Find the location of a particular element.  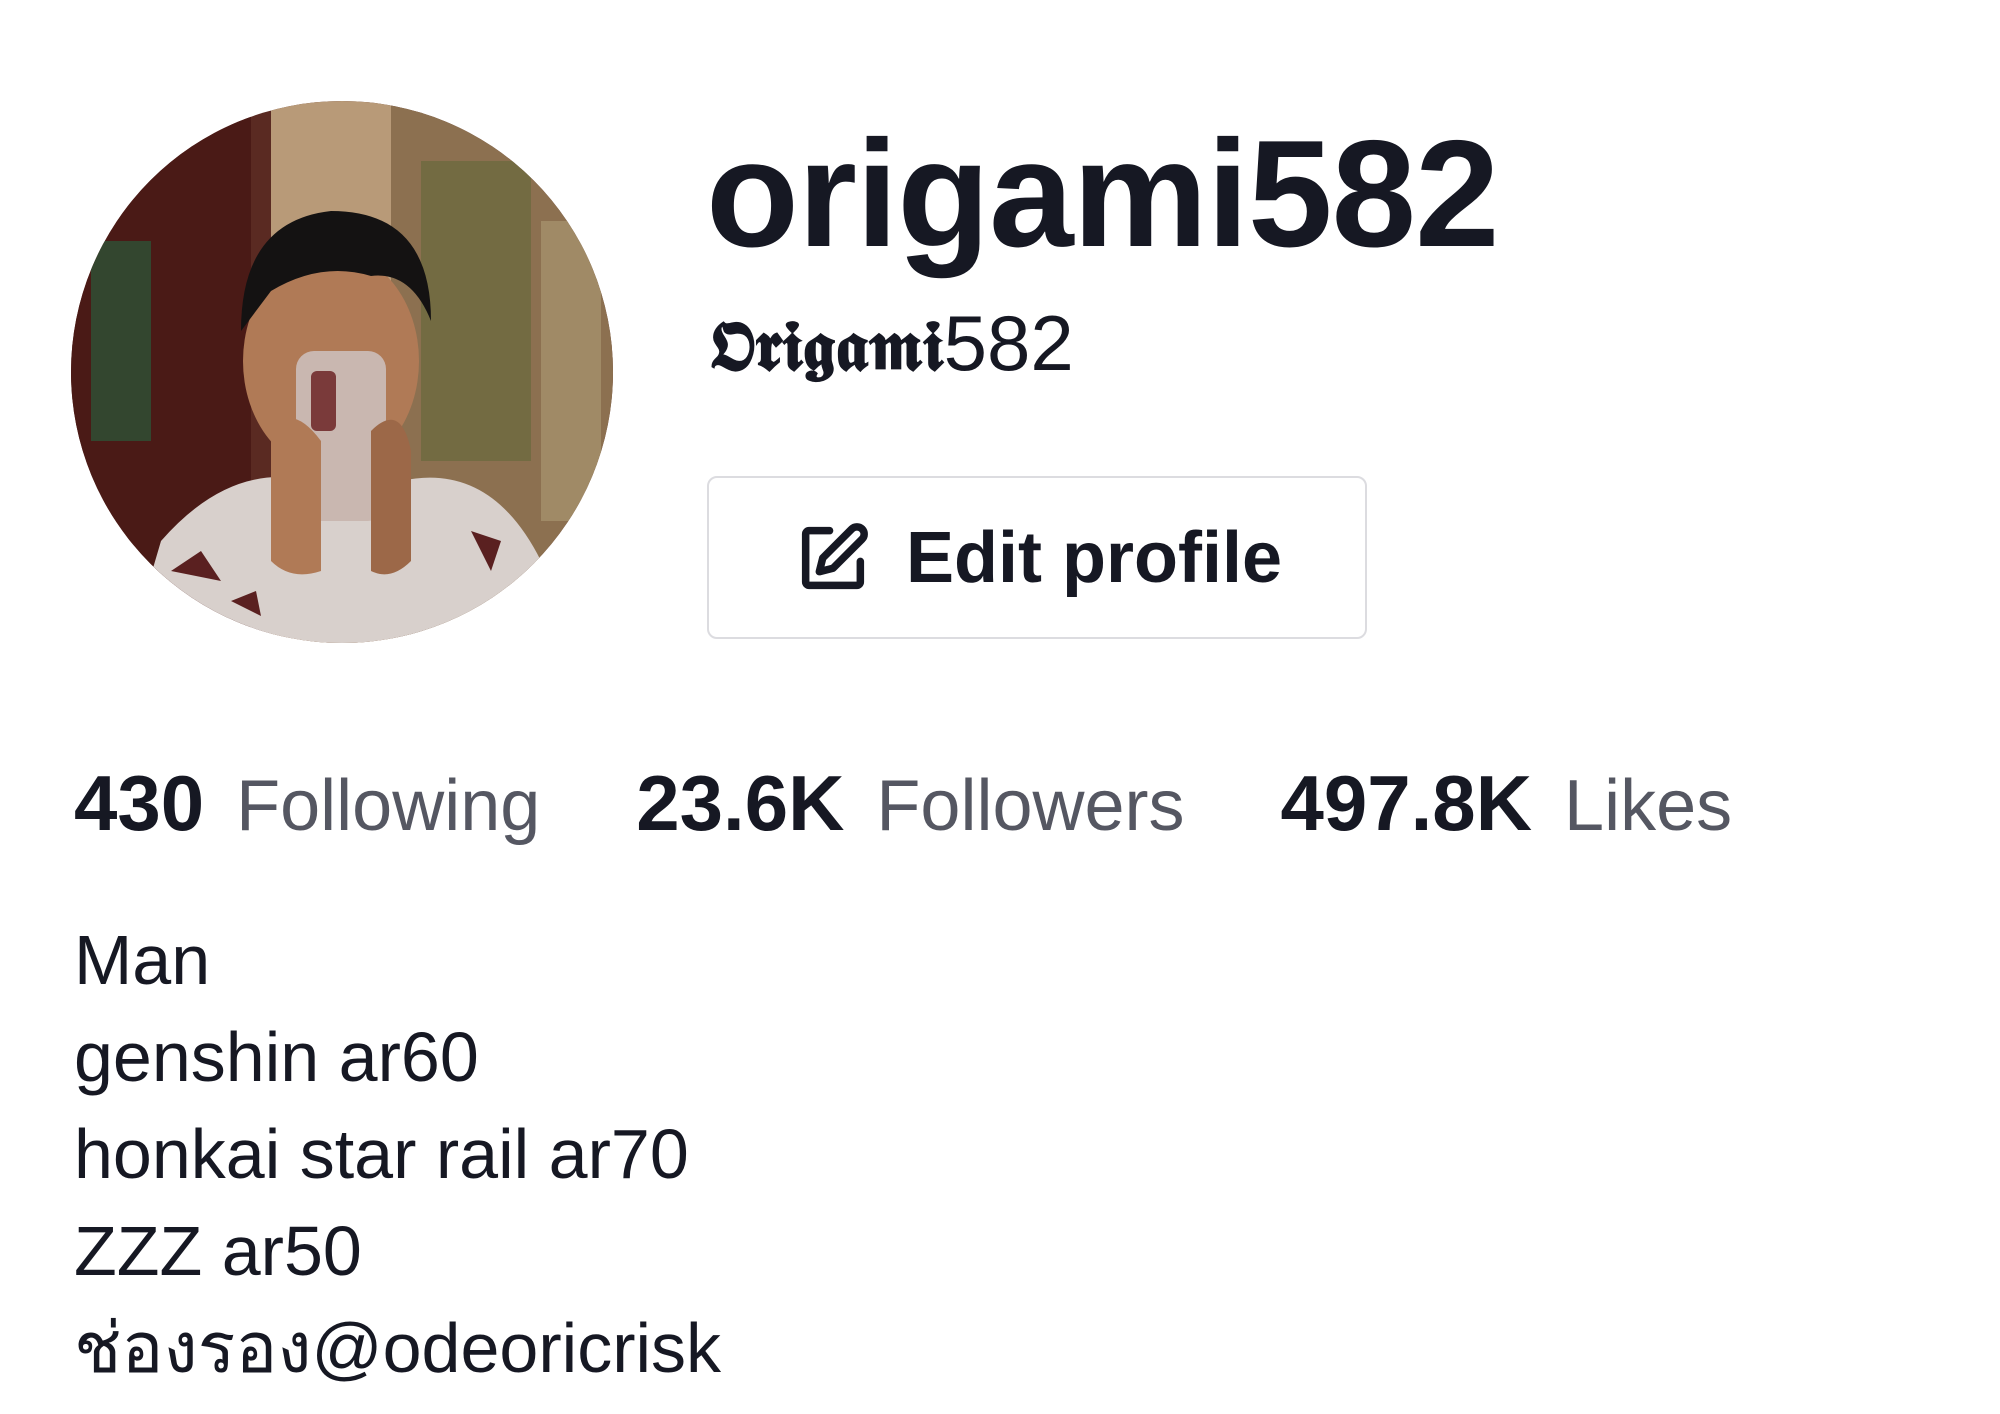

edit-profile-label: Edit profile is located at coordinates (1094, 557).